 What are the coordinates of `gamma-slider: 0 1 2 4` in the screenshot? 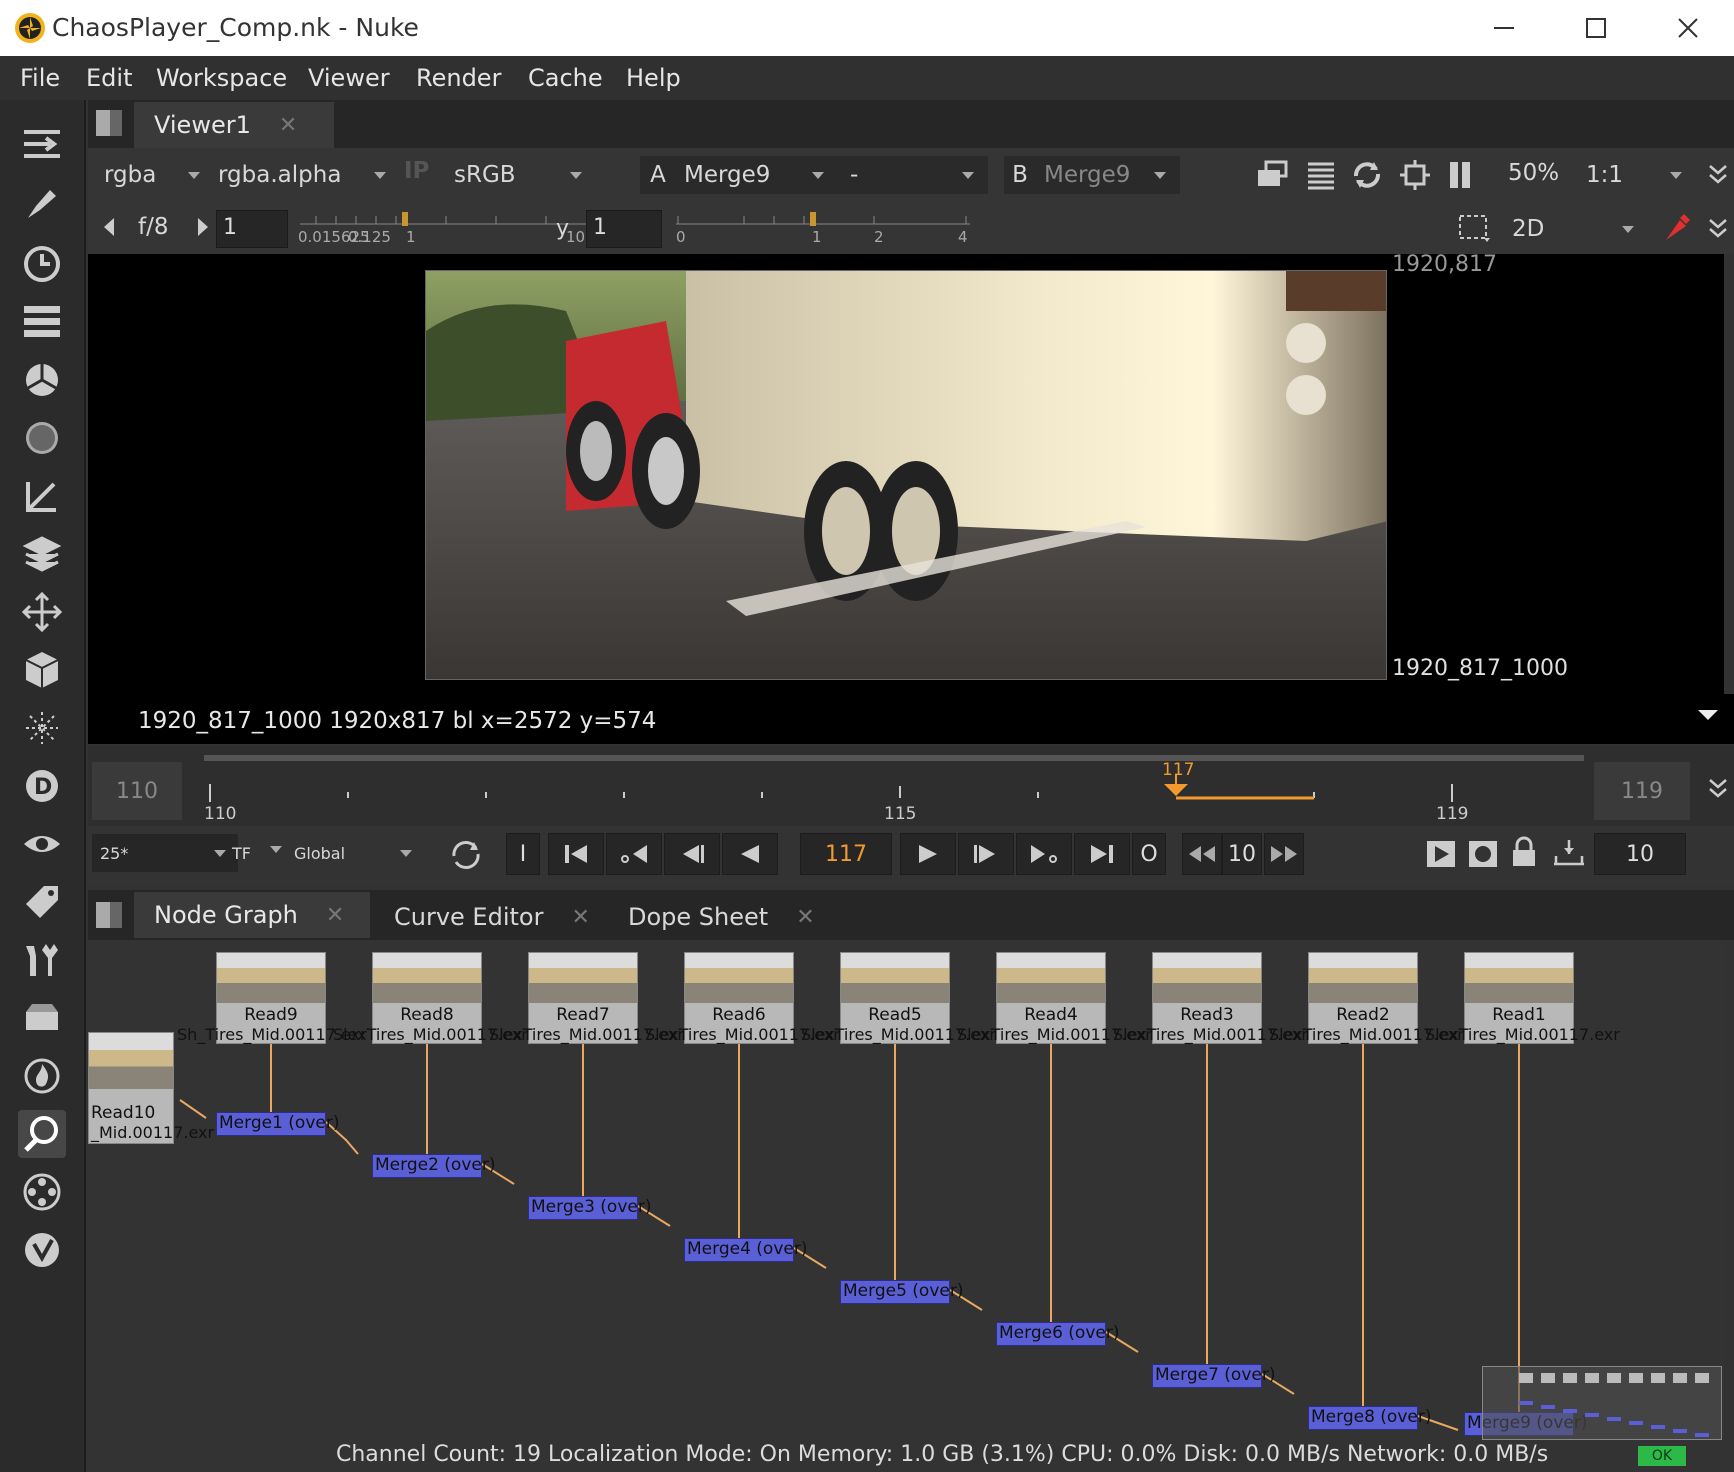 It's located at (824, 229).